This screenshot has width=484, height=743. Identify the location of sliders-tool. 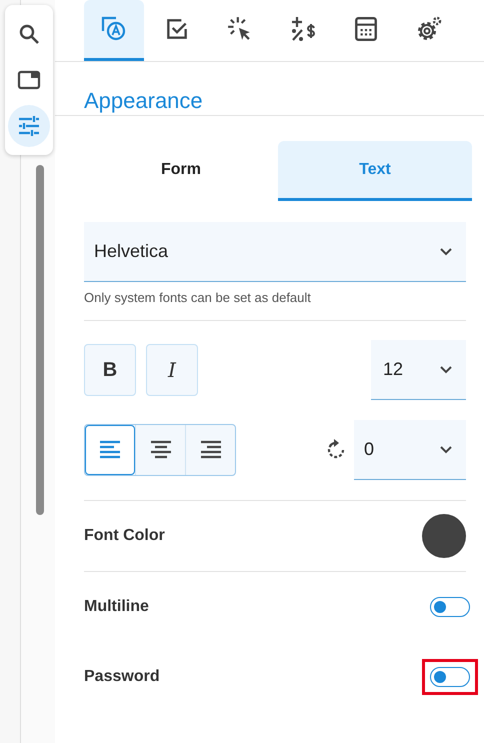
(29, 126).